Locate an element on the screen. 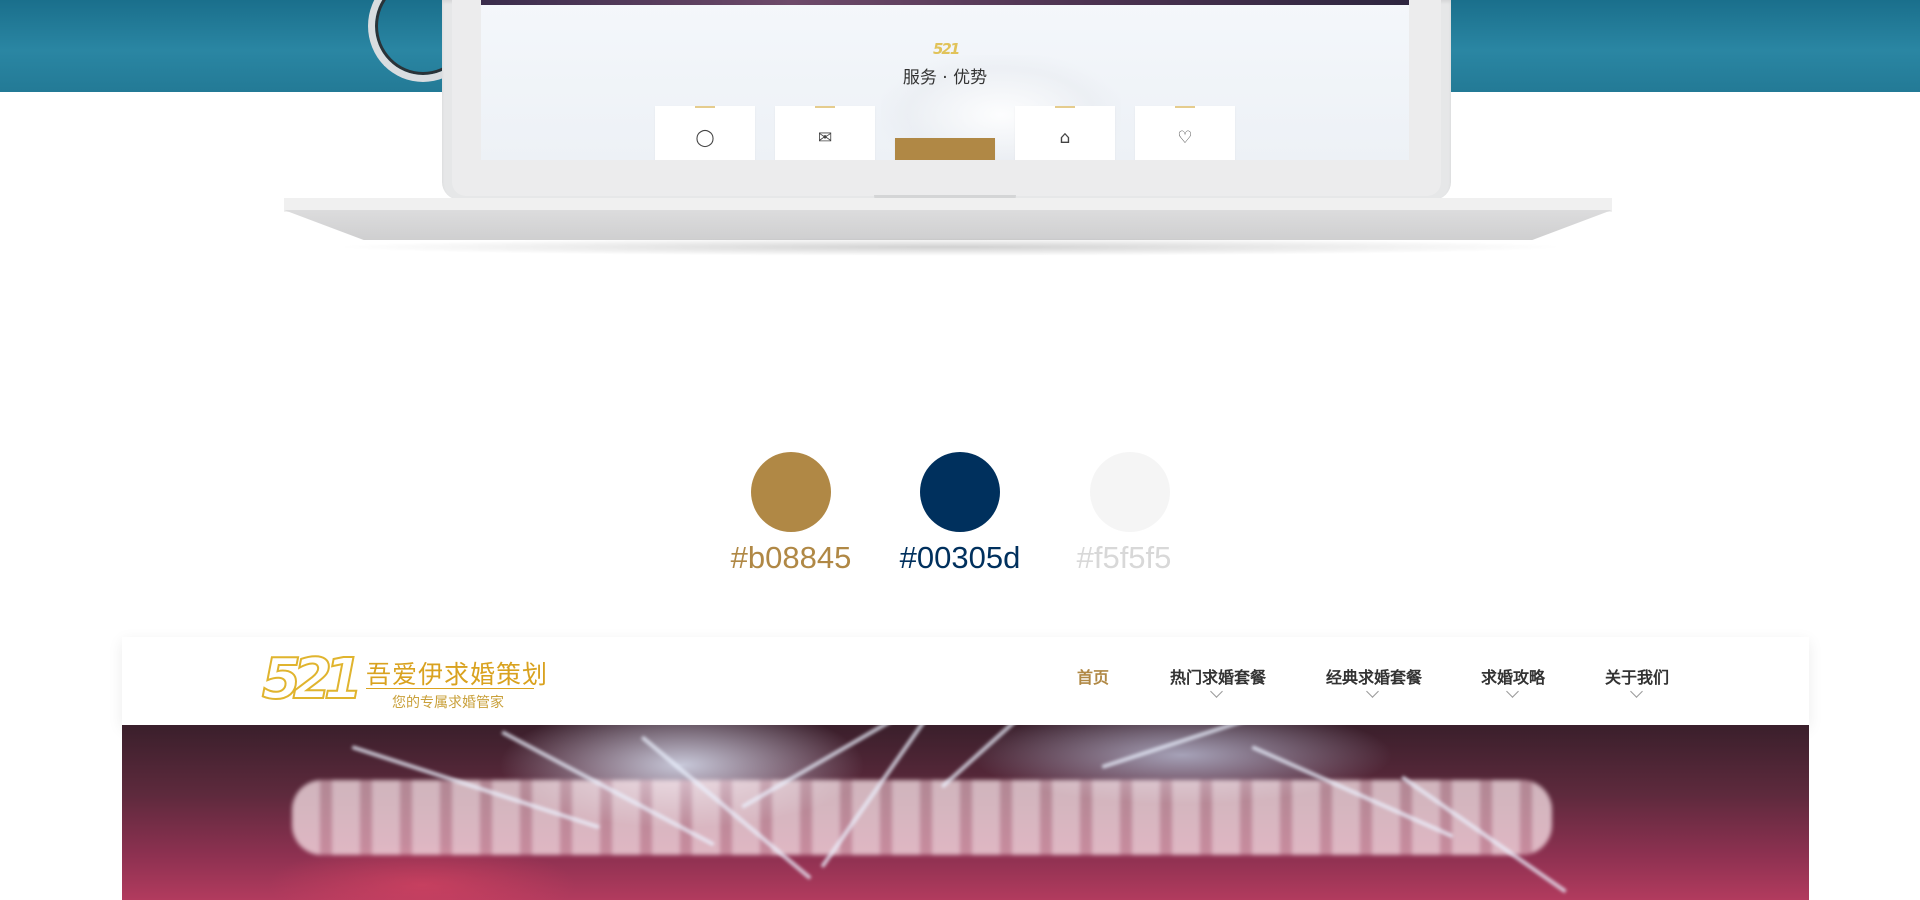  swatch-navy is located at coordinates (960, 492).